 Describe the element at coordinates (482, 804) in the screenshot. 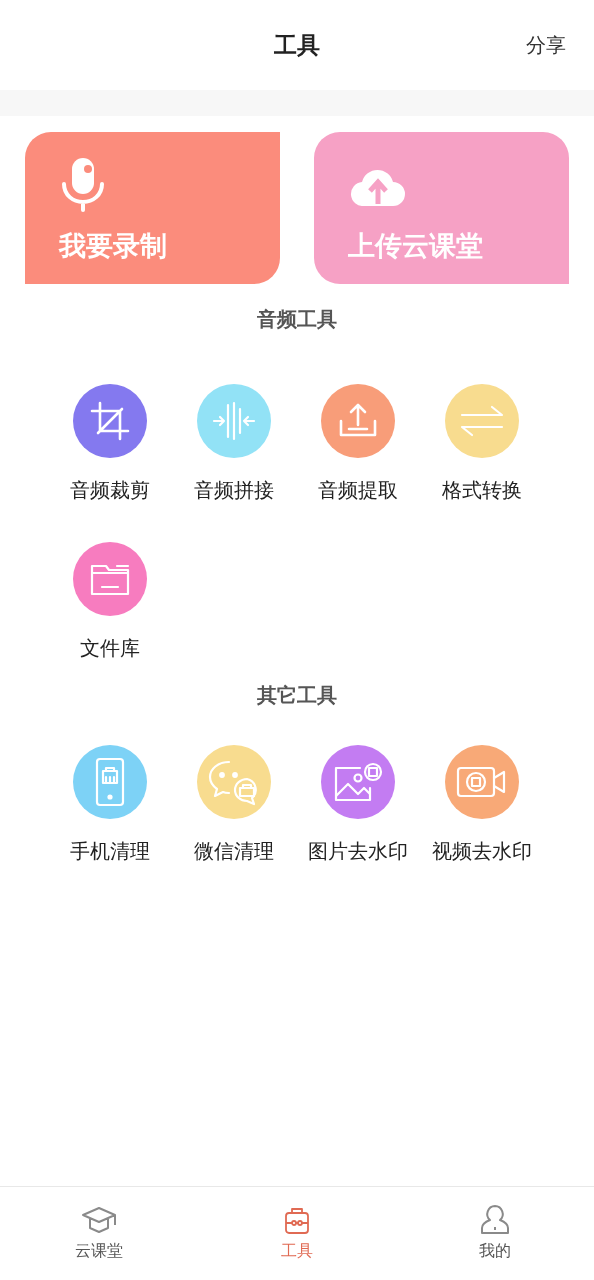

I see `tool-item: 视频去水印` at that location.